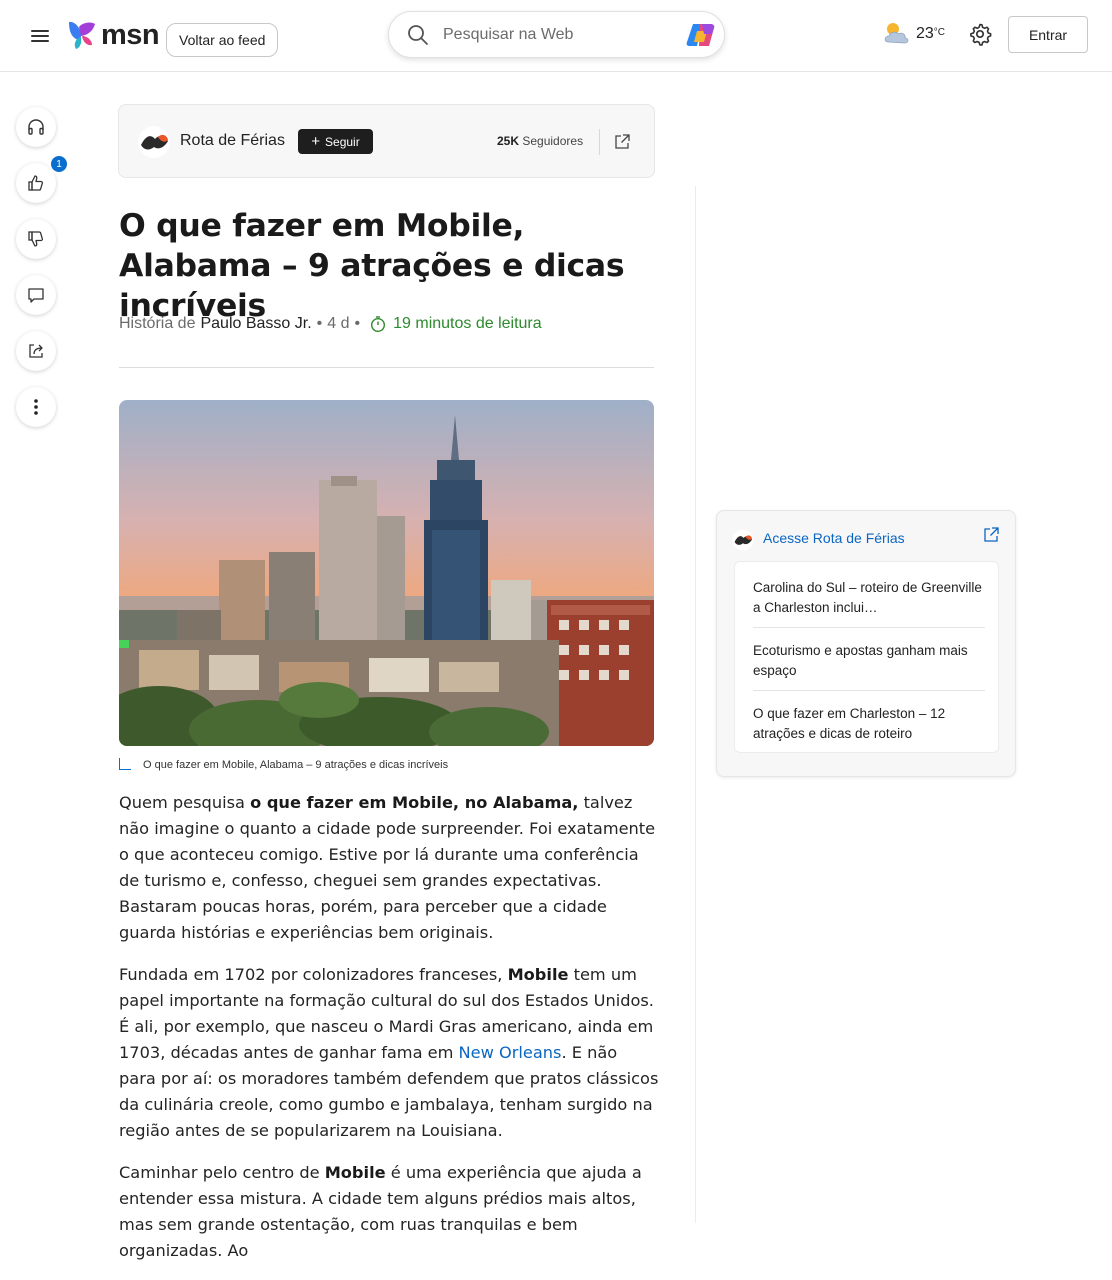  What do you see at coordinates (40, 36) in the screenshot?
I see `menu-icon` at bounding box center [40, 36].